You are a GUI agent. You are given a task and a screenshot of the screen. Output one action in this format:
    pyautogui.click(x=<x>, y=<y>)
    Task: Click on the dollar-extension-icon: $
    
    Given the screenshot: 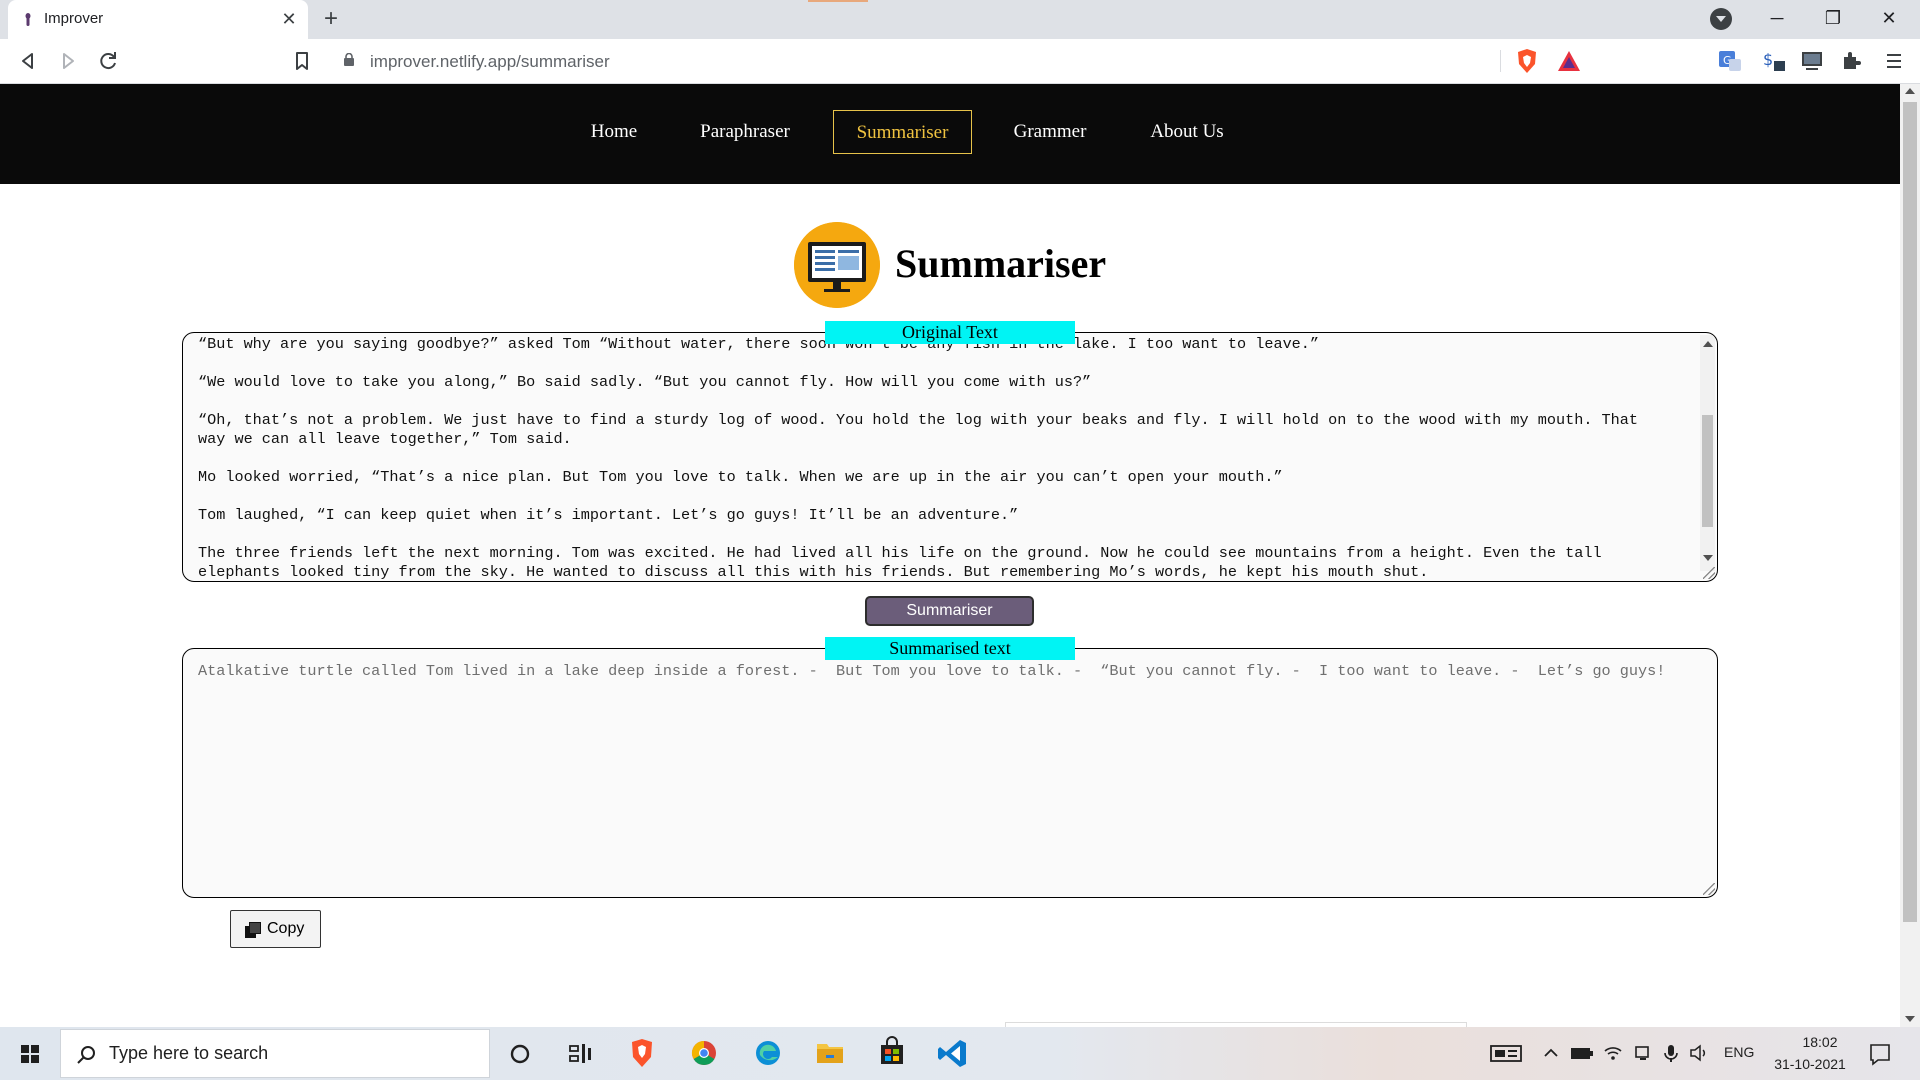 What is the action you would take?
    pyautogui.click(x=1774, y=61)
    